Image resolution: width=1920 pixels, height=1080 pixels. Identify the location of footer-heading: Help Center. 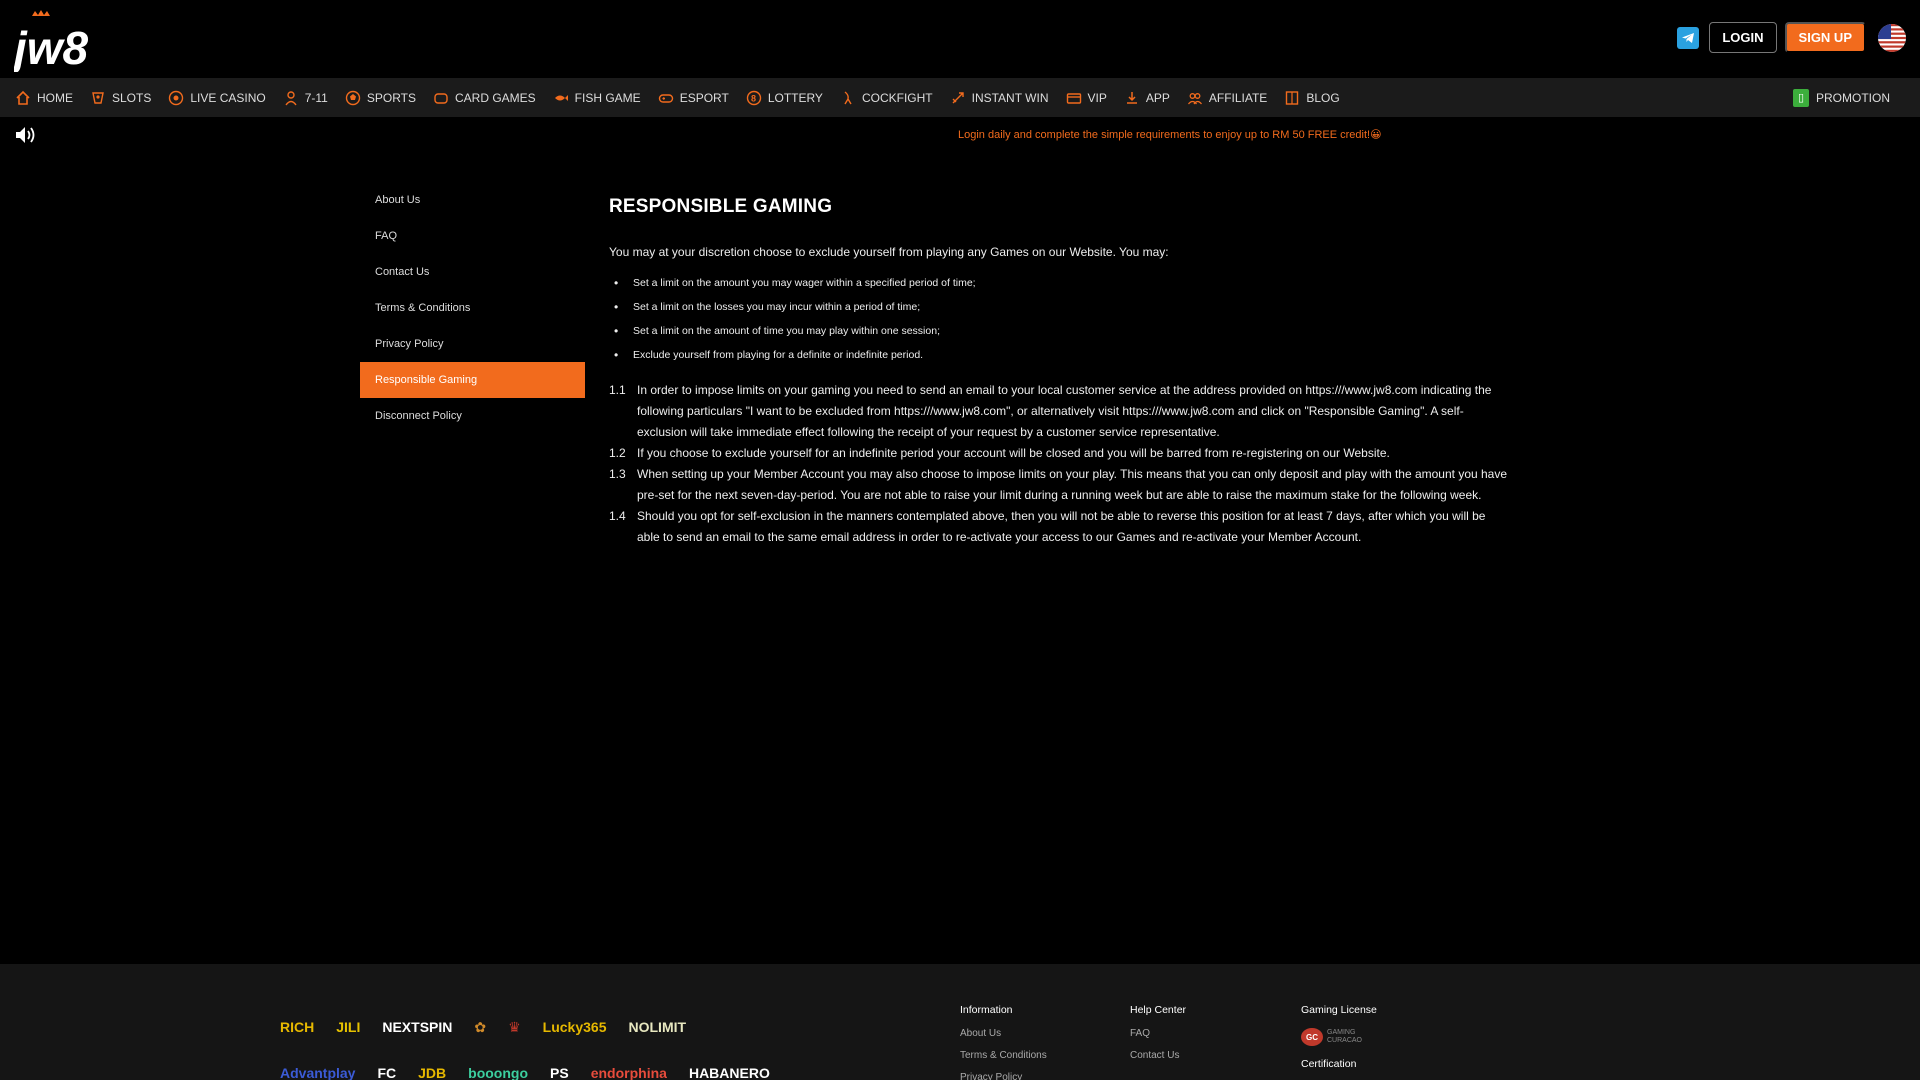
(1158, 1010).